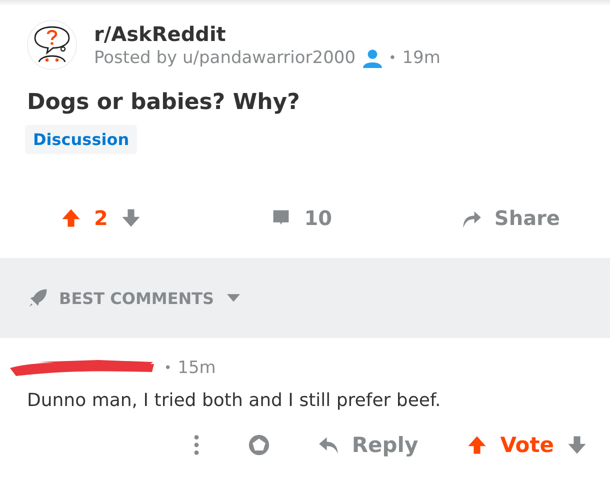 The height and width of the screenshot is (503, 610). What do you see at coordinates (163, 102) in the screenshot?
I see `post-title: Dogs or babies? Why?` at bounding box center [163, 102].